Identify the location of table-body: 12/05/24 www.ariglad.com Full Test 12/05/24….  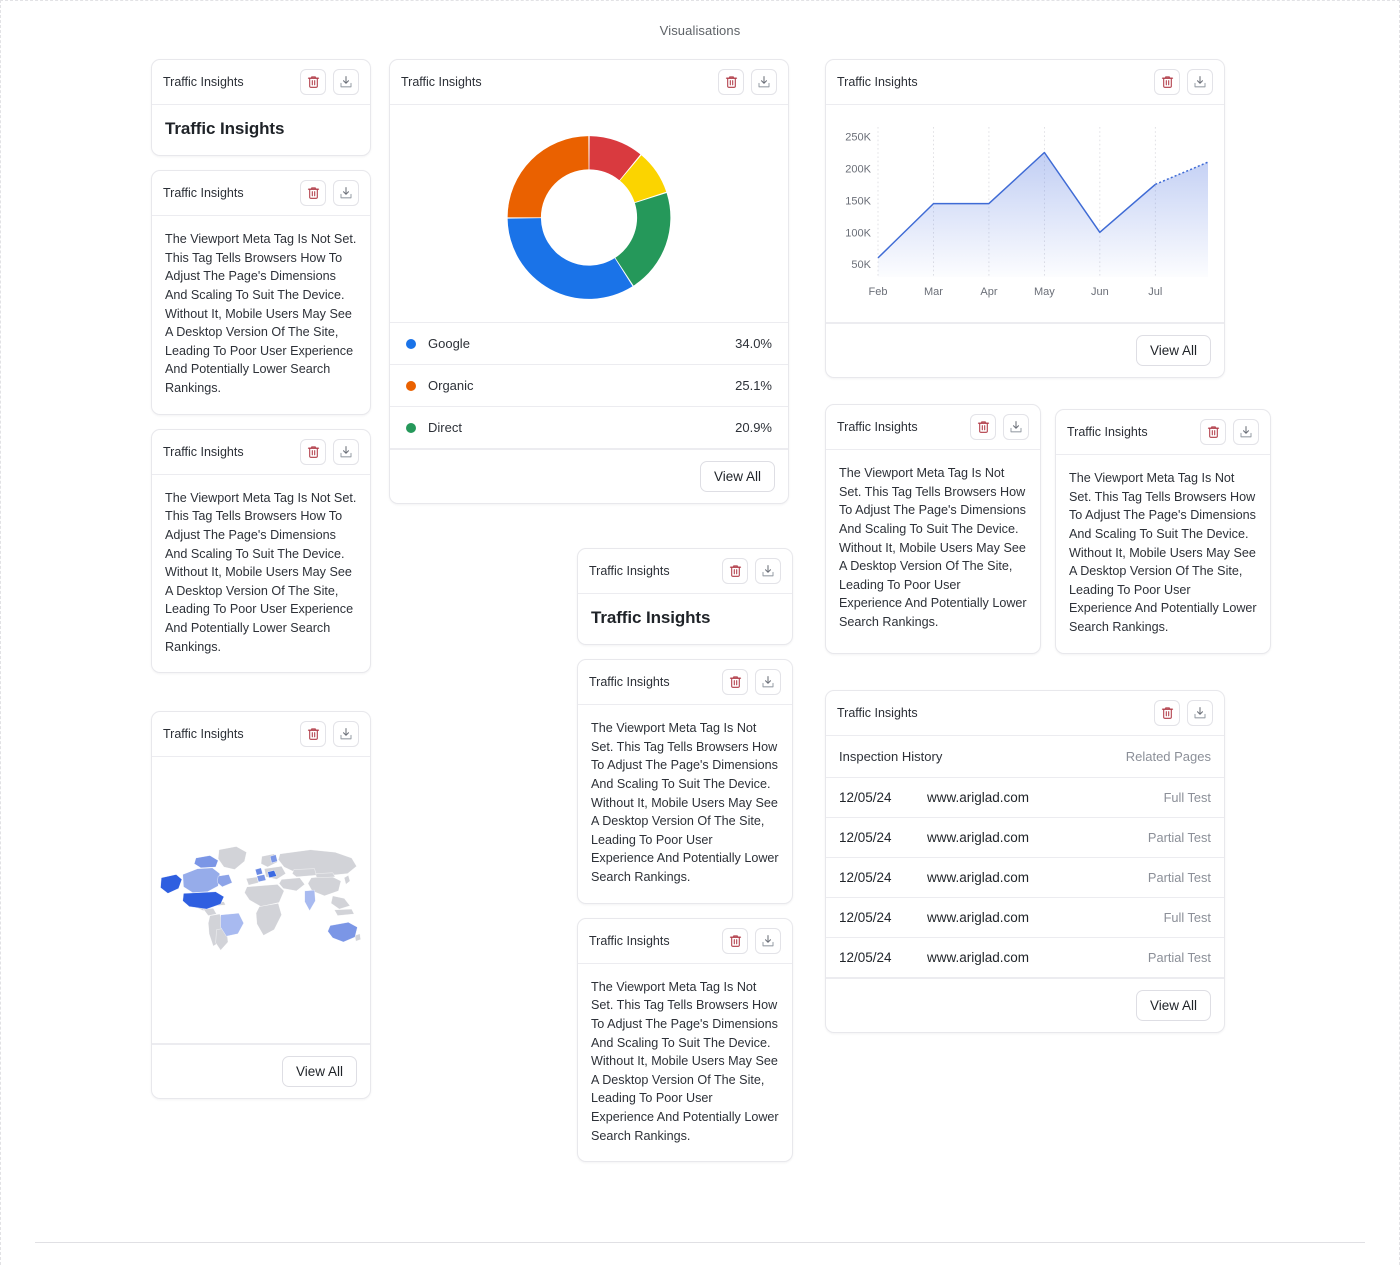
(1025, 878).